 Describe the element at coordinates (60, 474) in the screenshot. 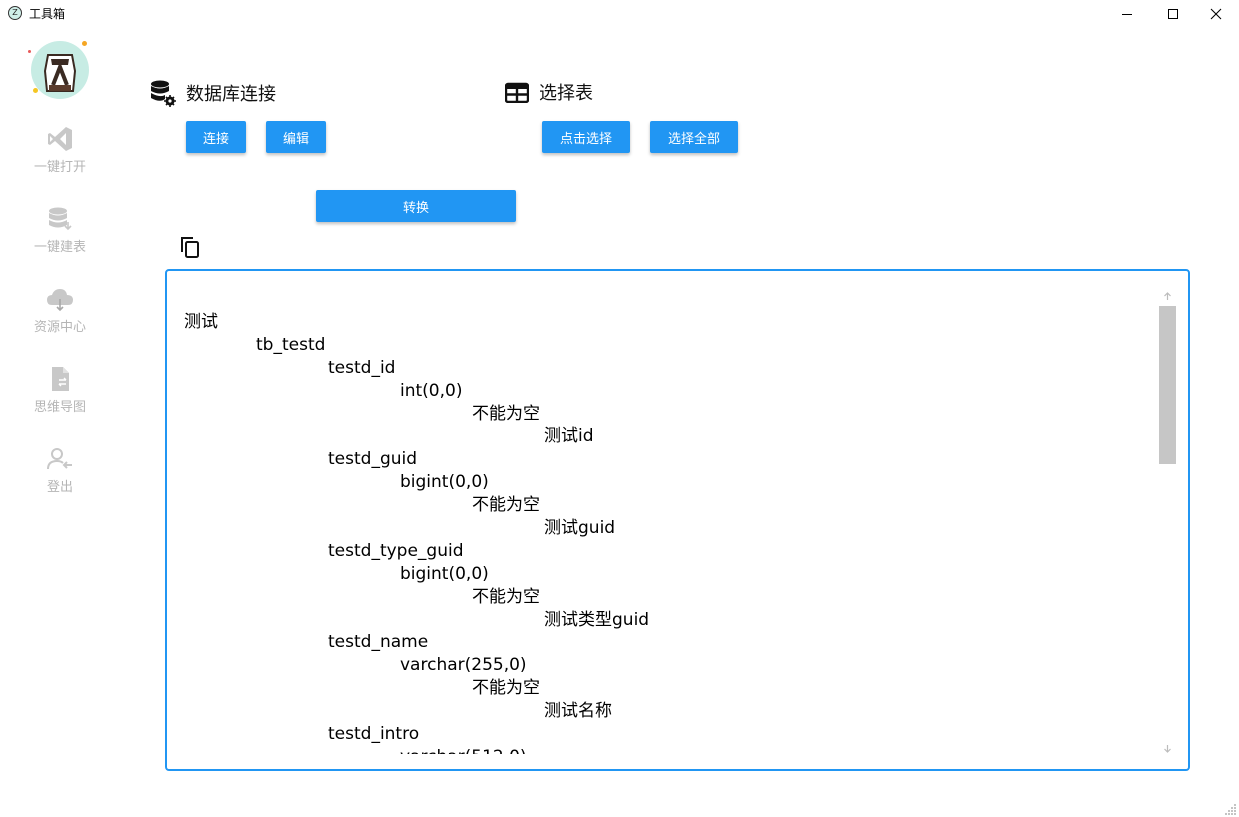

I see `sidebar-item-logout: 登出` at that location.